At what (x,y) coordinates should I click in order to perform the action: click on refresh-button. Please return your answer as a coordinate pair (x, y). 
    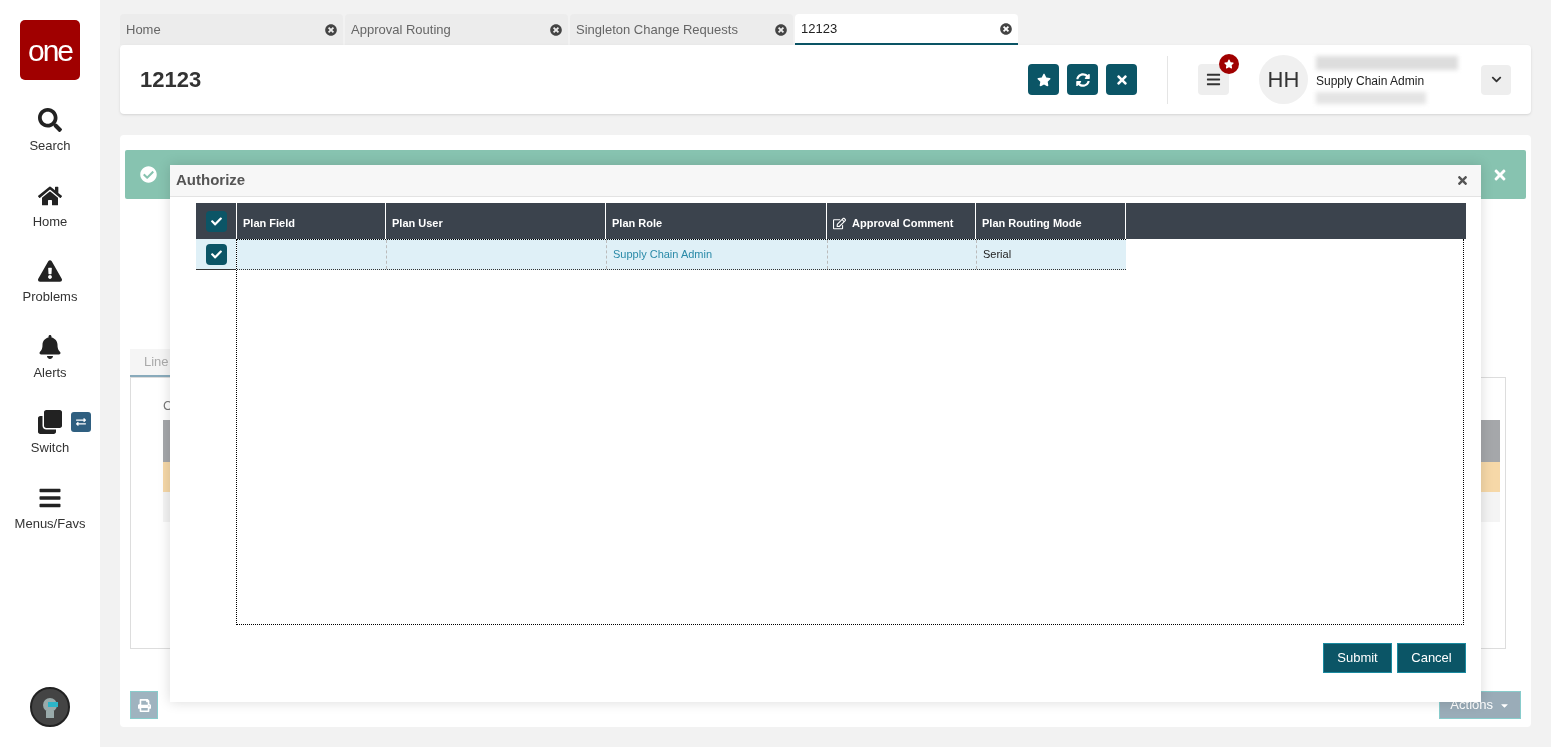
    Looking at the image, I should click on (1082, 79).